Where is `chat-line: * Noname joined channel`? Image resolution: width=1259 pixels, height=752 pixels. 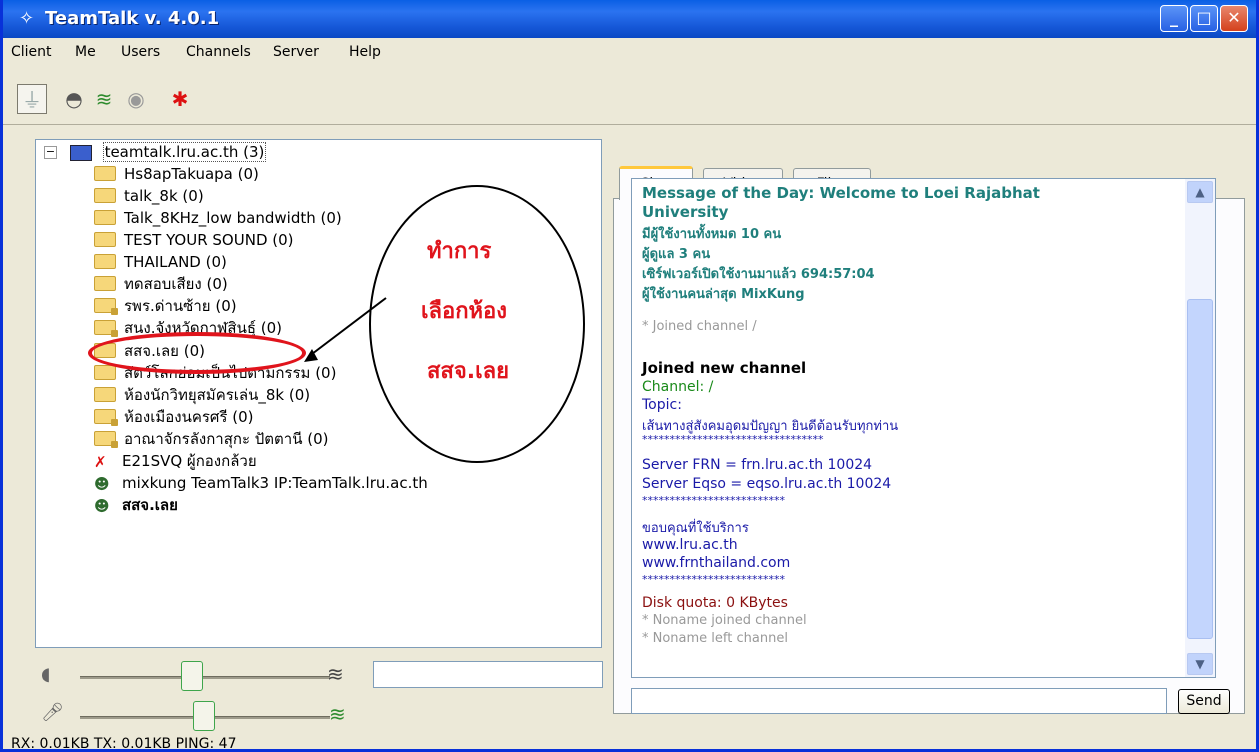
chat-line: * Noname joined channel is located at coordinates (724, 620).